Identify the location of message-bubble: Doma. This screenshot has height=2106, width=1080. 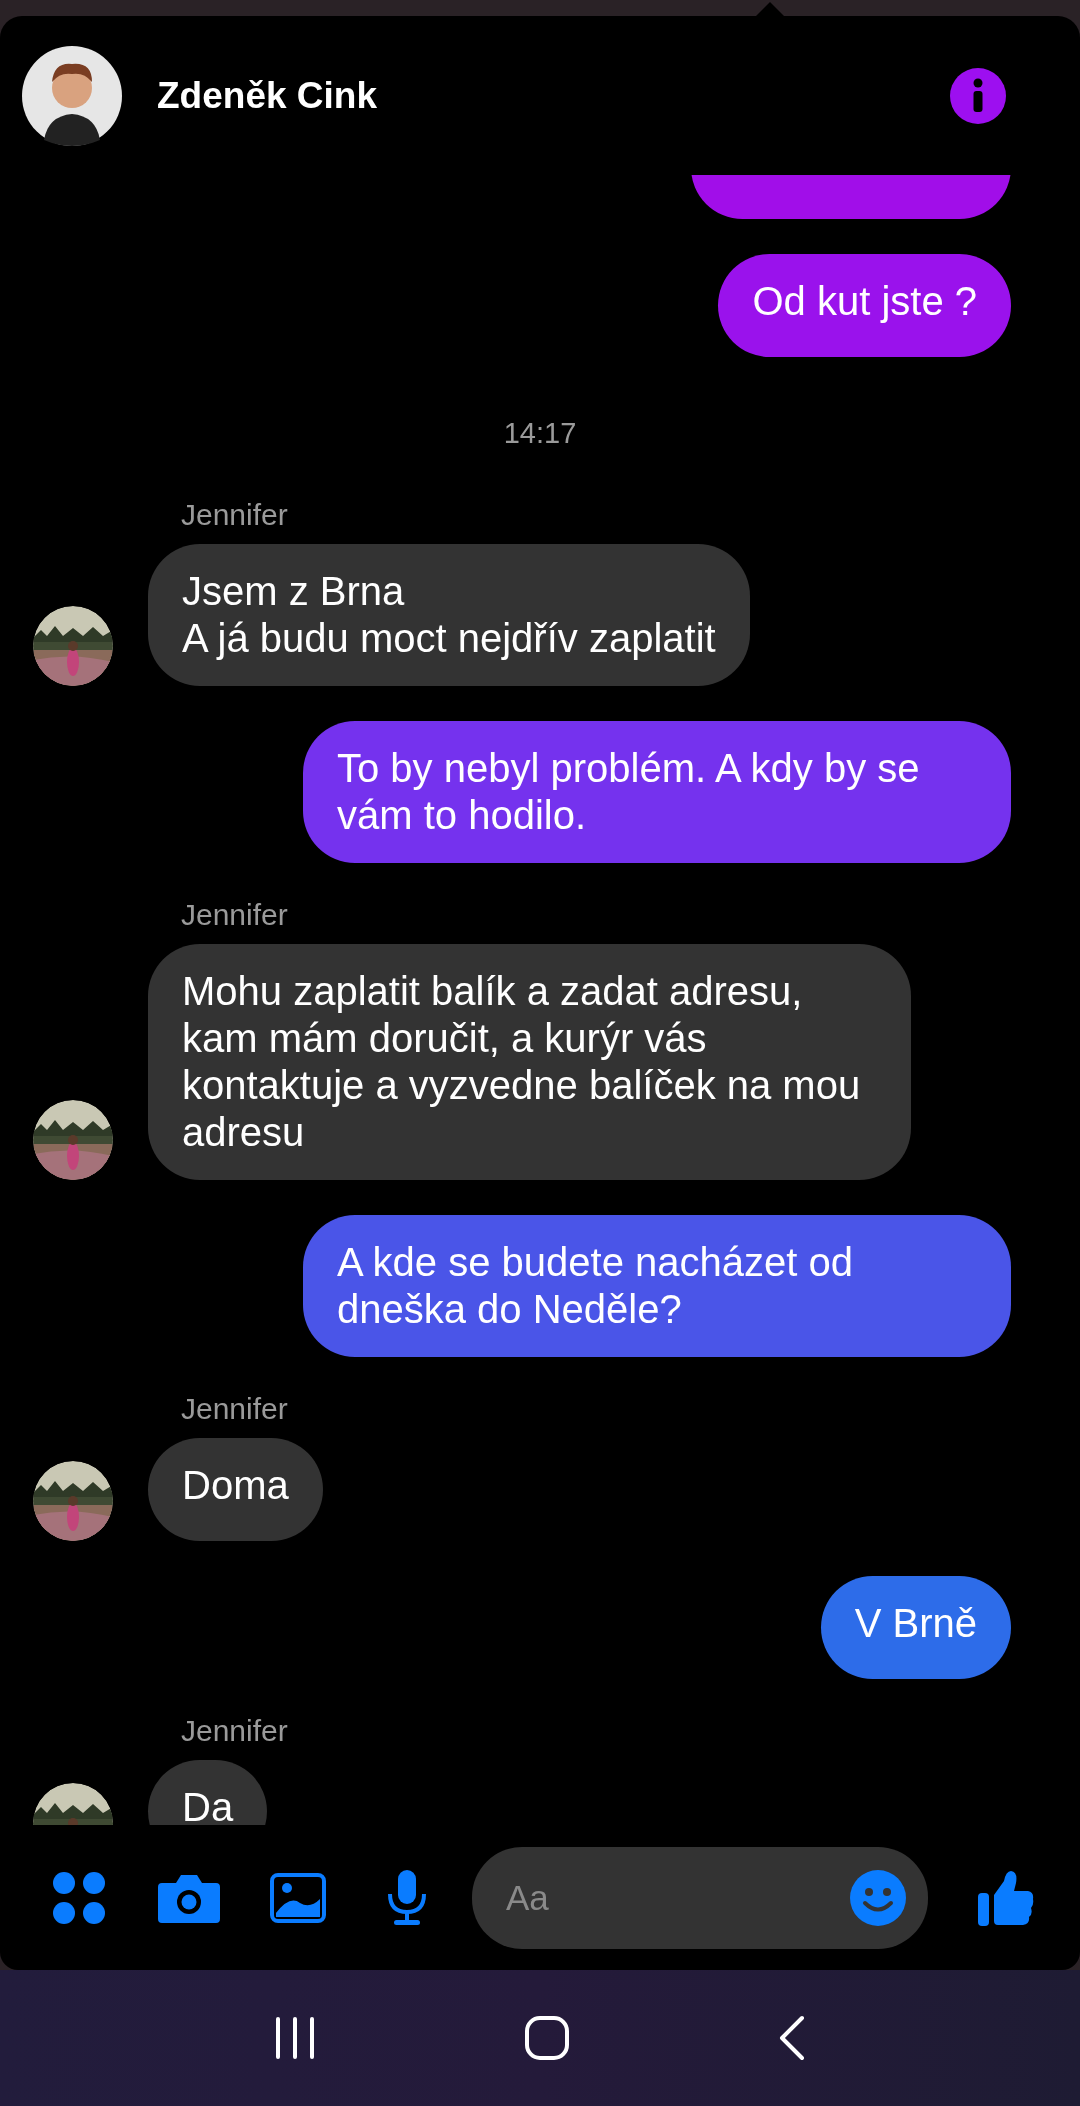
(235, 1489).